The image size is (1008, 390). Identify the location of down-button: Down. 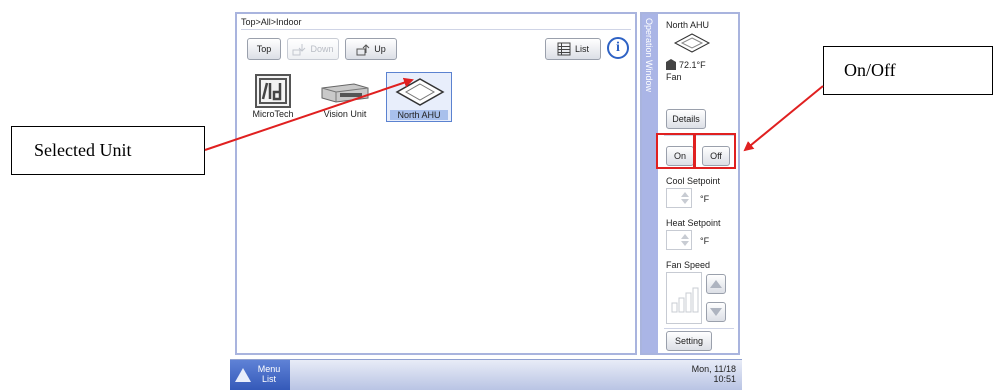
(313, 49).